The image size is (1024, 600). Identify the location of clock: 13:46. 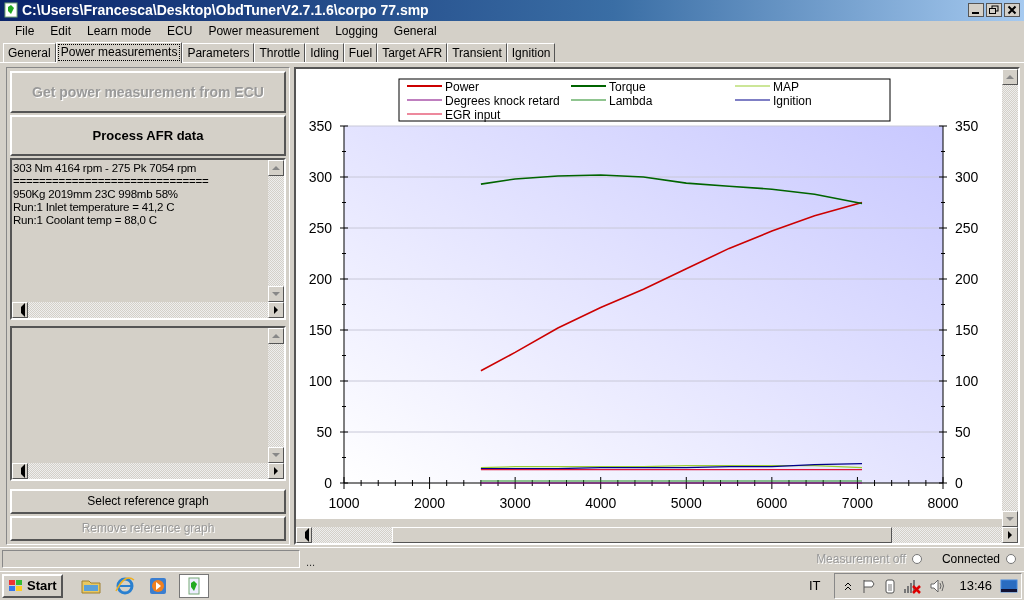
(975, 586).